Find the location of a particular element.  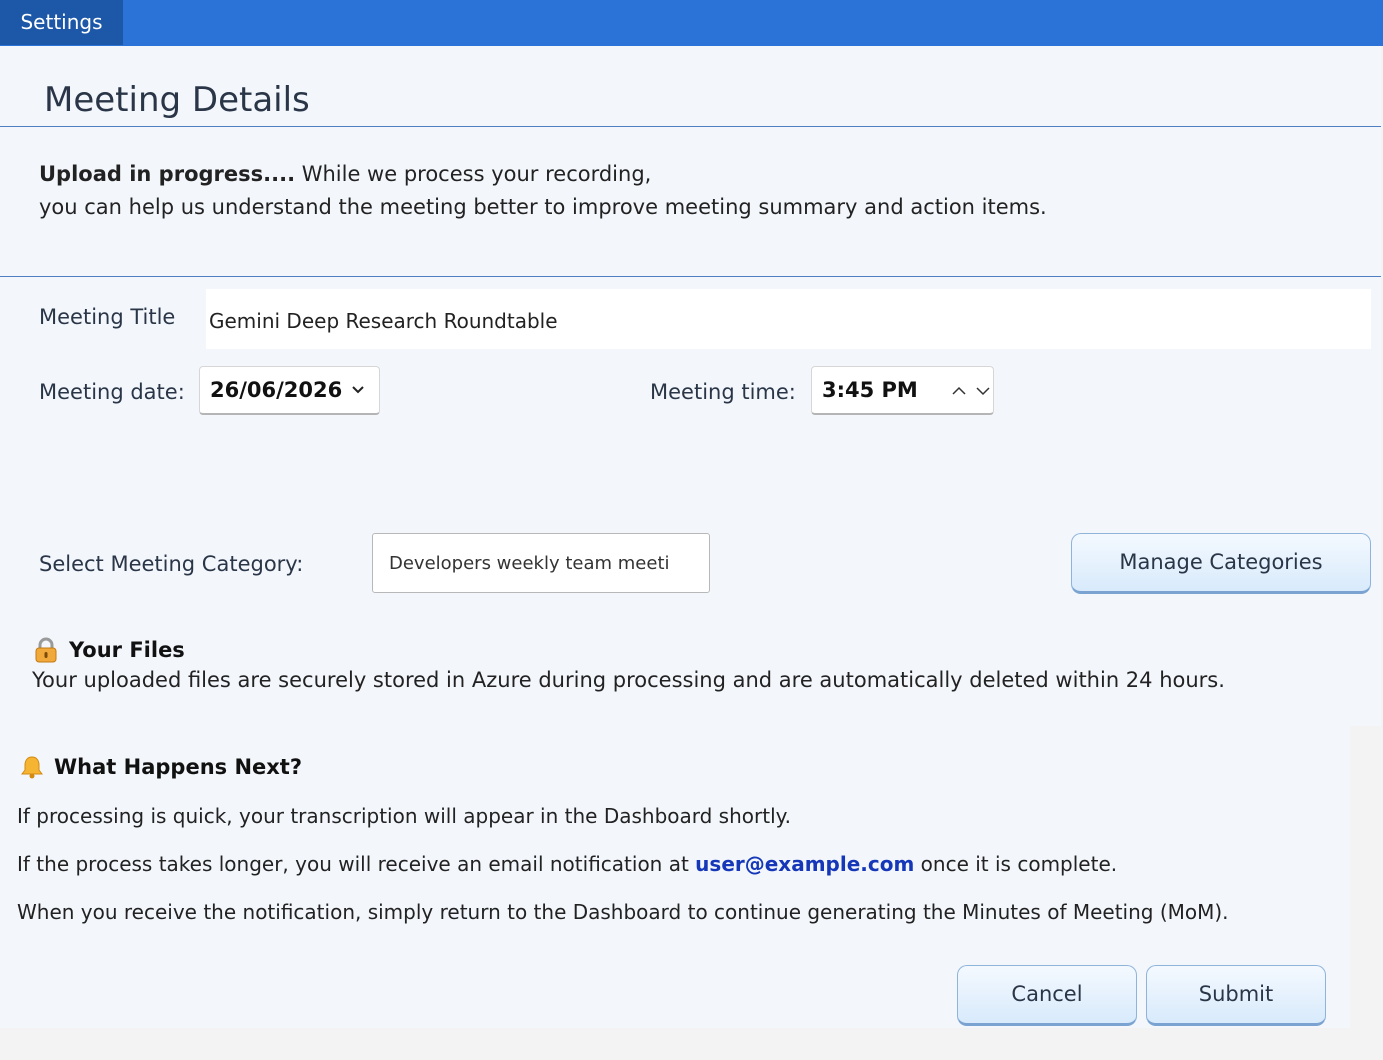

submit-button: Submit is located at coordinates (1236, 995).